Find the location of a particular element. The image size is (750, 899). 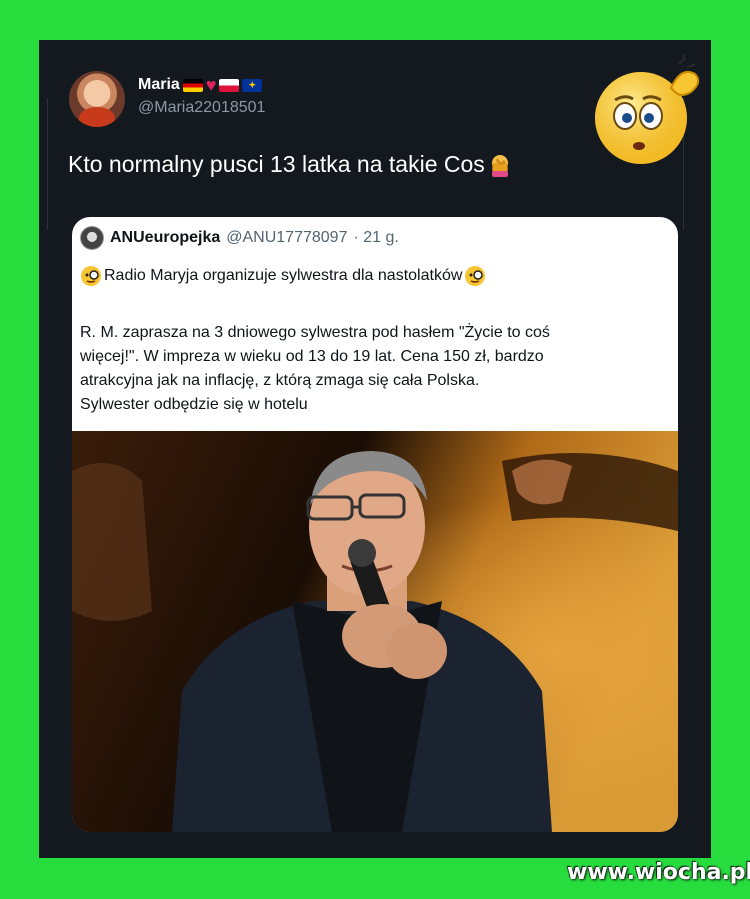

confused-scratching-head-emoji is located at coordinates (647, 109).